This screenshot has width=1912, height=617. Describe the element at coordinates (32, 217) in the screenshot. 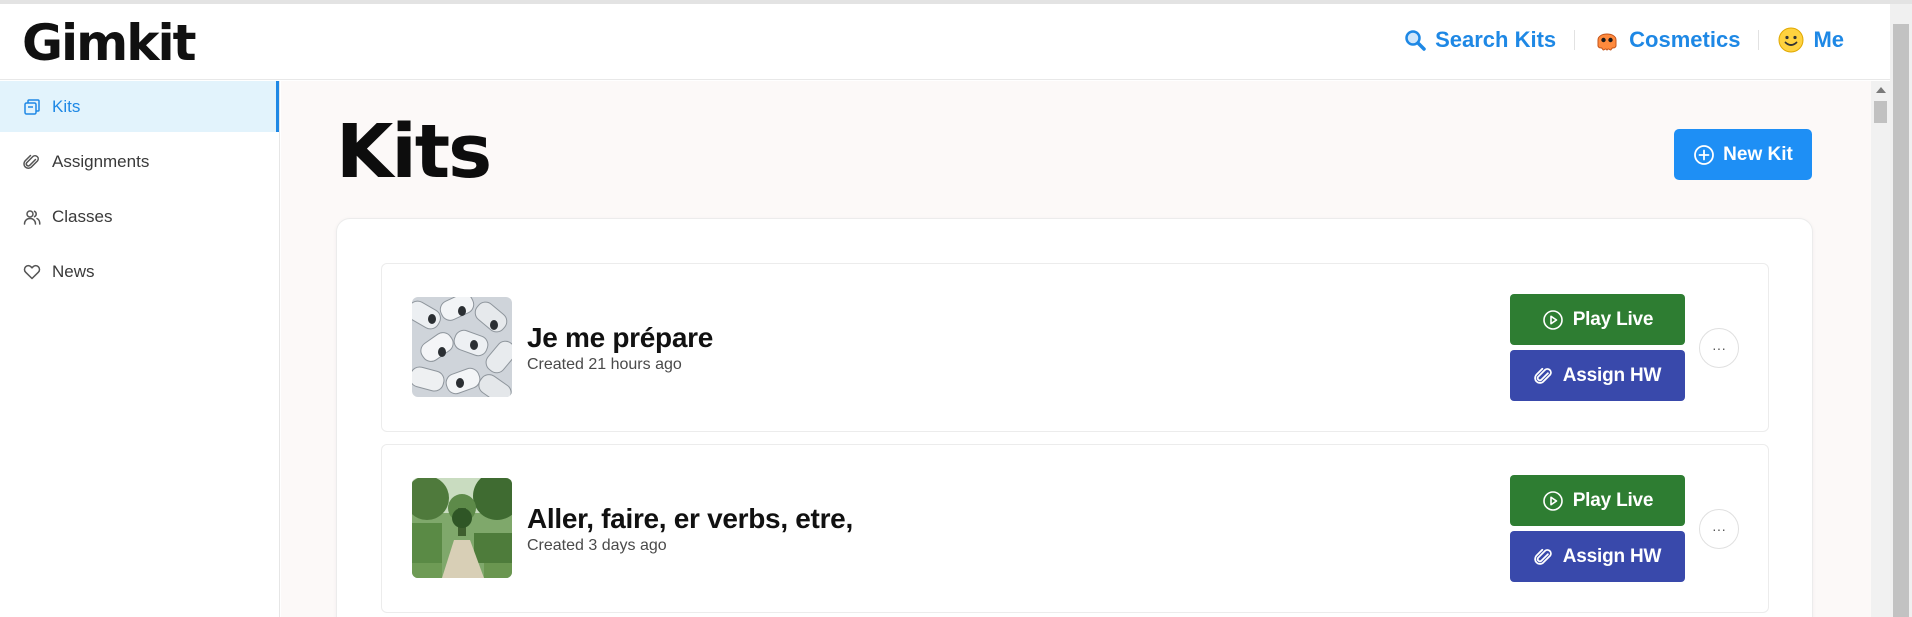

I see `people-icon` at that location.